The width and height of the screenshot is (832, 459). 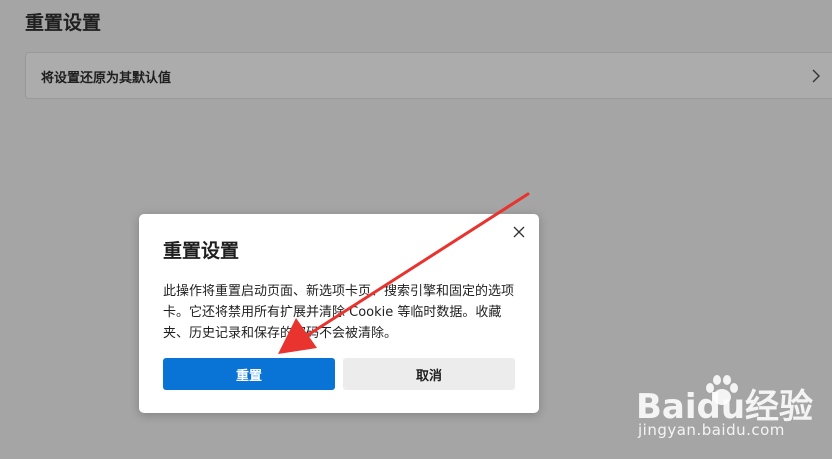 I want to click on reset-button: 重置, so click(x=249, y=374).